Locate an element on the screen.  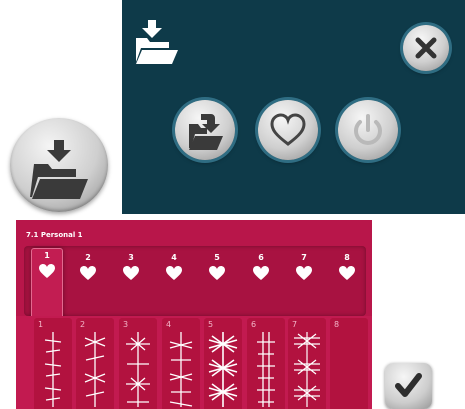
slot-number: 8 is located at coordinates (337, 324).